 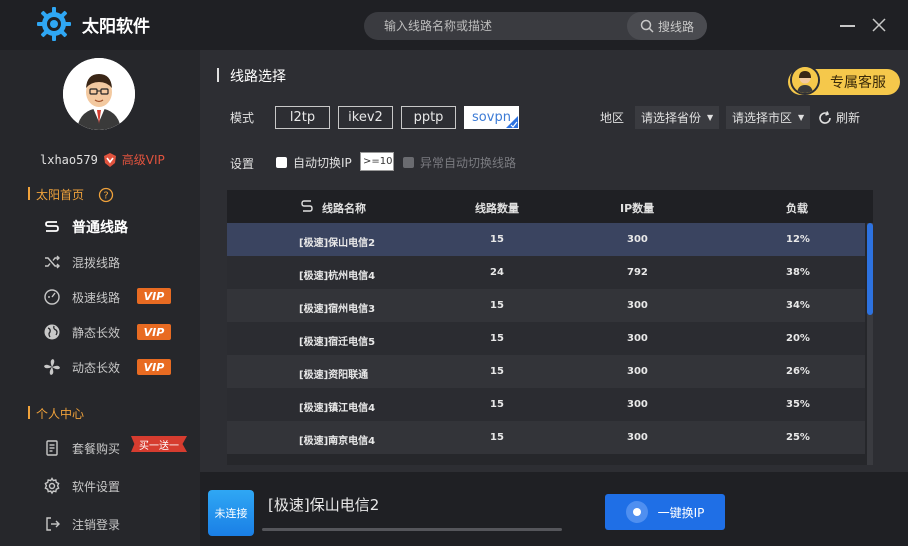 I want to click on scrollbar, so click(x=870, y=344).